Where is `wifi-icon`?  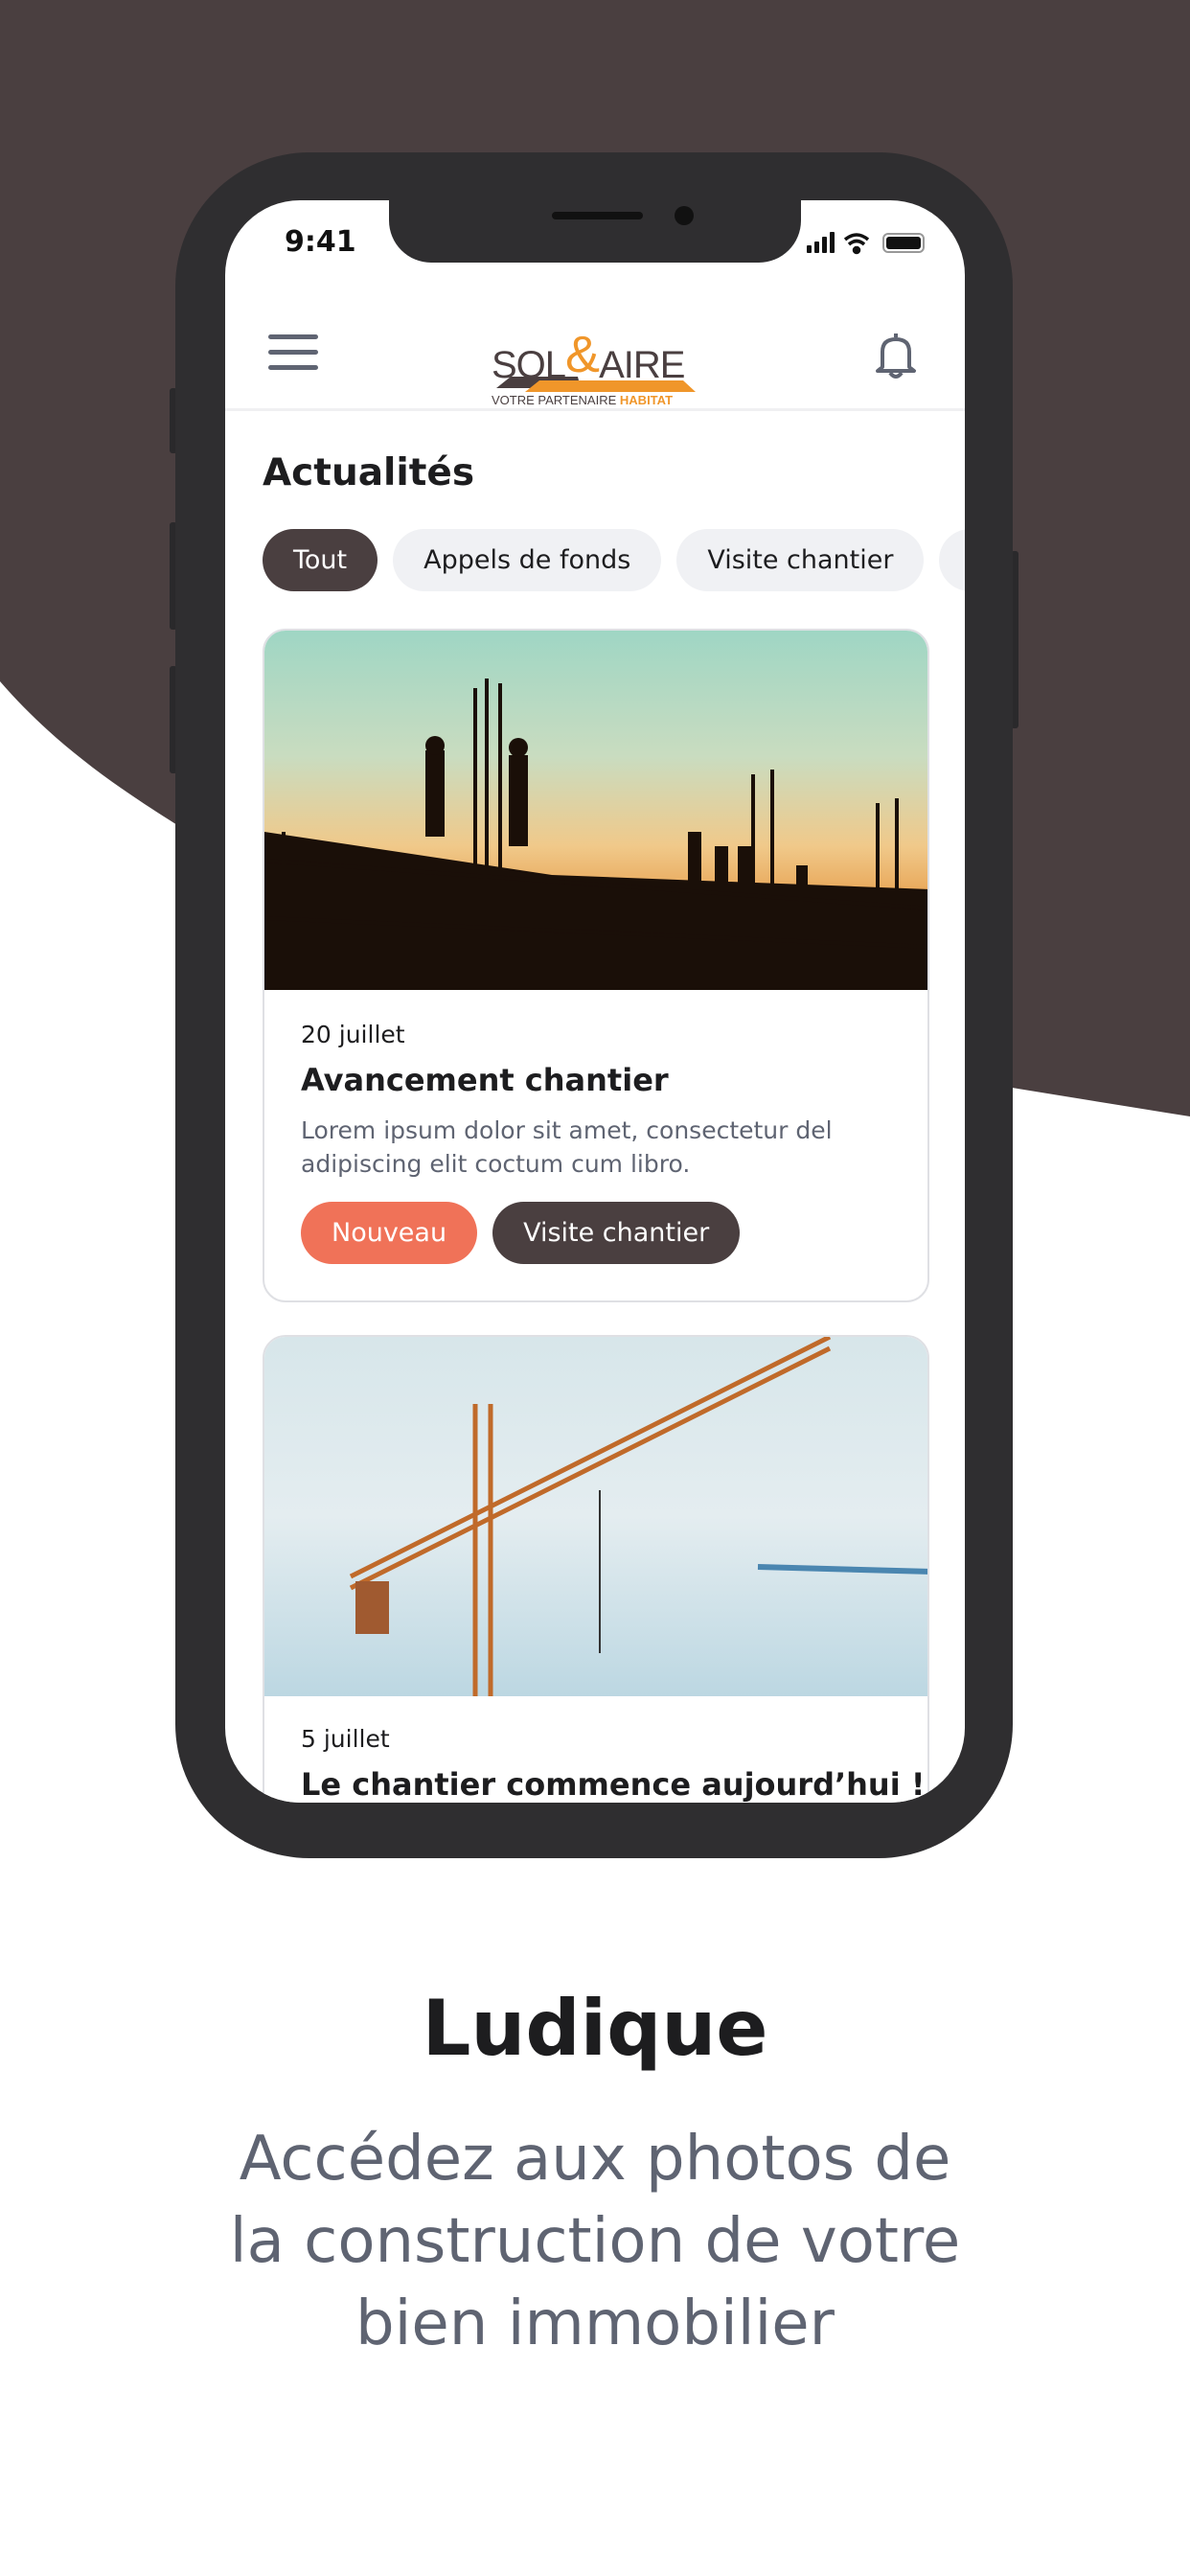 wifi-icon is located at coordinates (857, 244).